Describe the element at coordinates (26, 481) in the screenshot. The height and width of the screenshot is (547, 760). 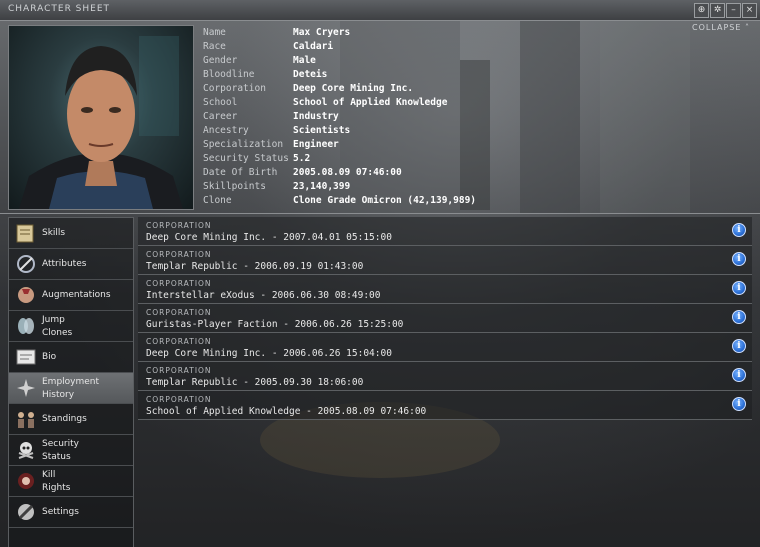
I see `kill-rights-icon` at that location.